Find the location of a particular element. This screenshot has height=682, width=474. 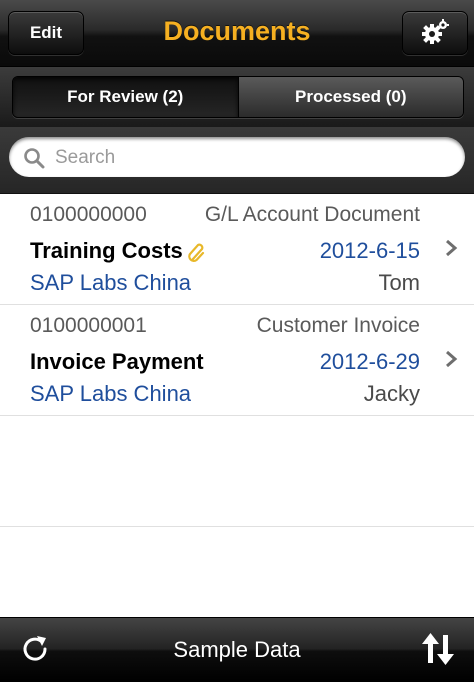

document-title: Training Costs is located at coordinates (118, 251).